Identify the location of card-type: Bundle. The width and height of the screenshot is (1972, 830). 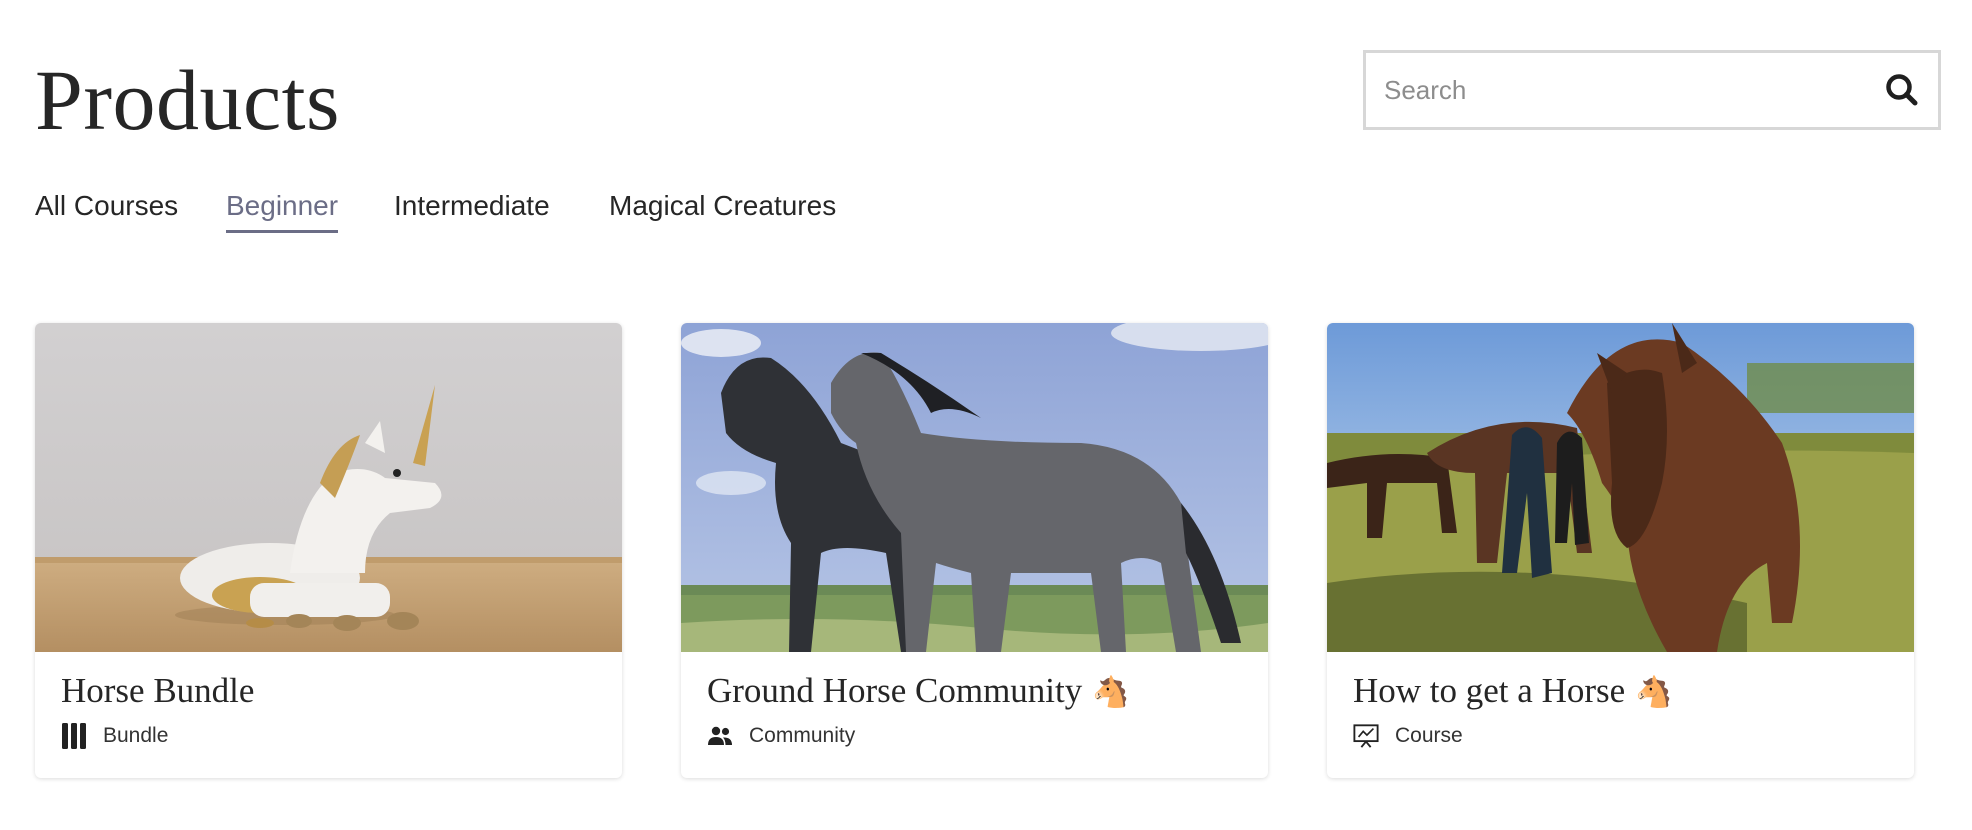
(114, 736).